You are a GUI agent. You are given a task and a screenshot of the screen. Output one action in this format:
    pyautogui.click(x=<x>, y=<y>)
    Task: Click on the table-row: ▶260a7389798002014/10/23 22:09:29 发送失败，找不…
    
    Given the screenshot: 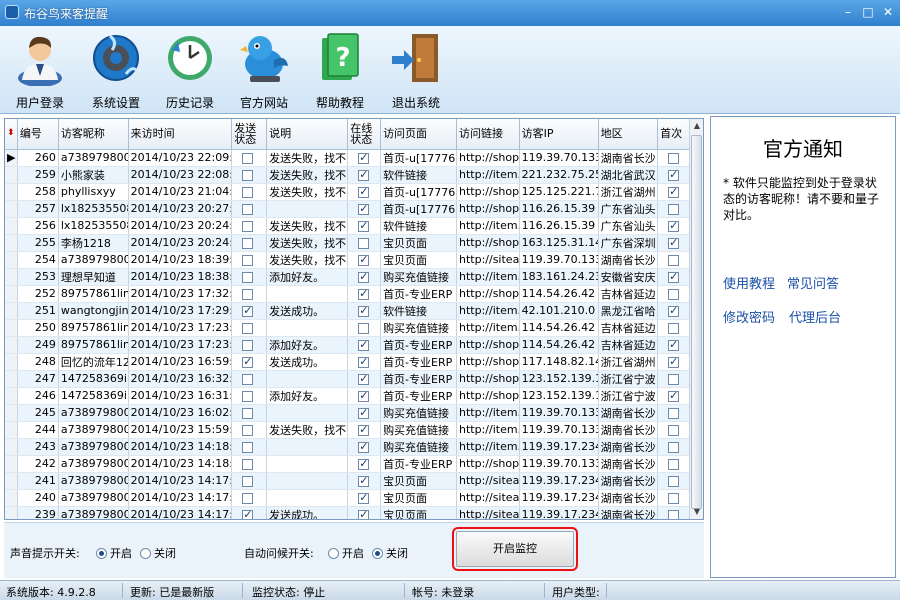 What is the action you would take?
    pyautogui.click(x=348, y=158)
    